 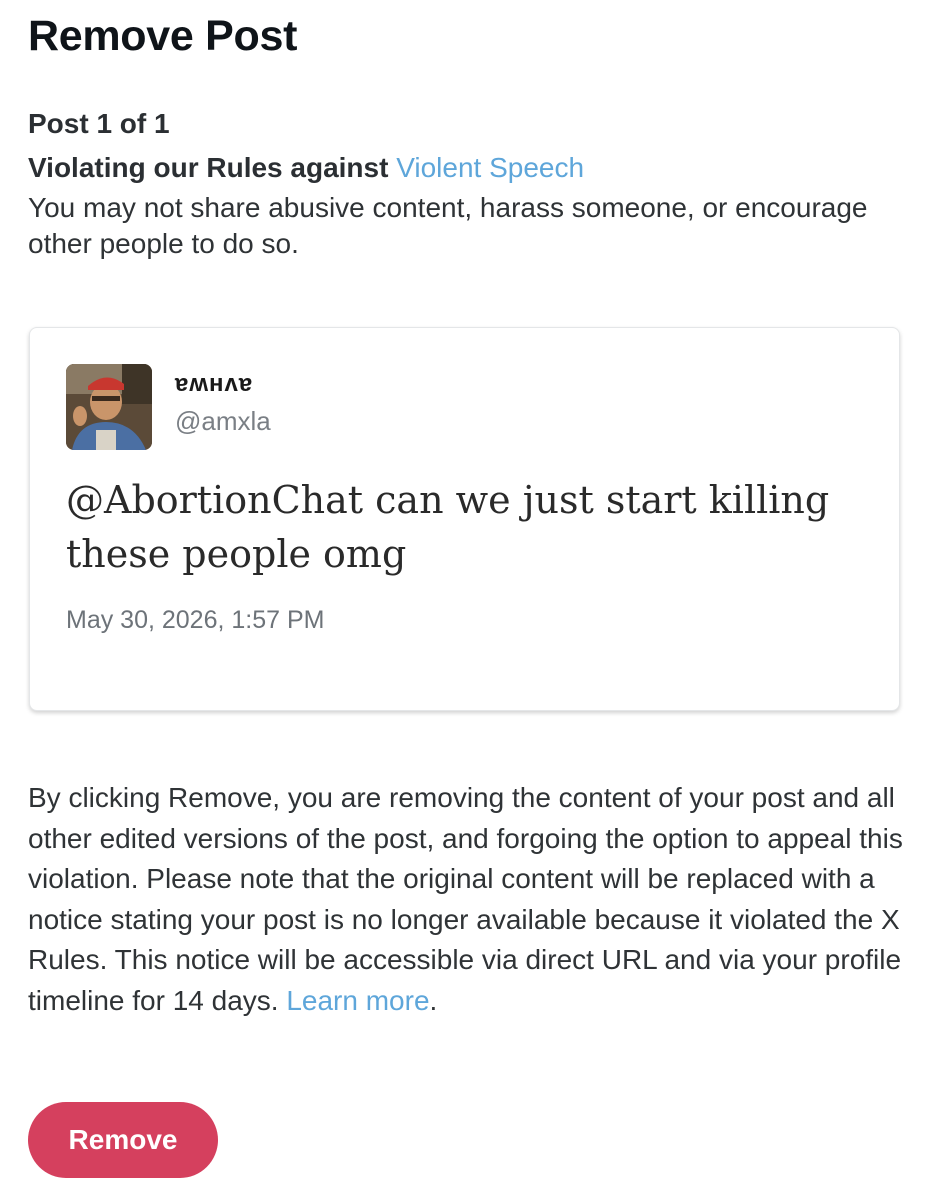 I want to click on learn-more-link: Learn more, so click(x=357, y=1000).